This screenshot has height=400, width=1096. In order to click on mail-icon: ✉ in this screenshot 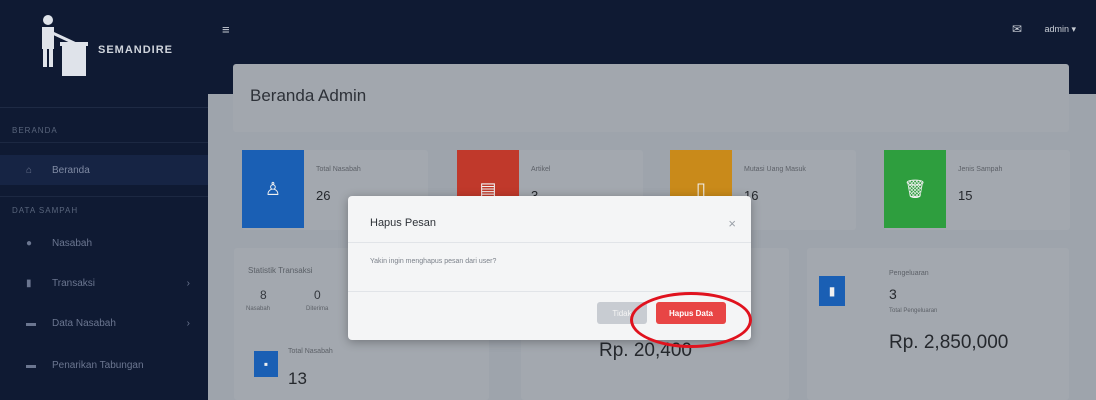, I will do `click(1017, 29)`.